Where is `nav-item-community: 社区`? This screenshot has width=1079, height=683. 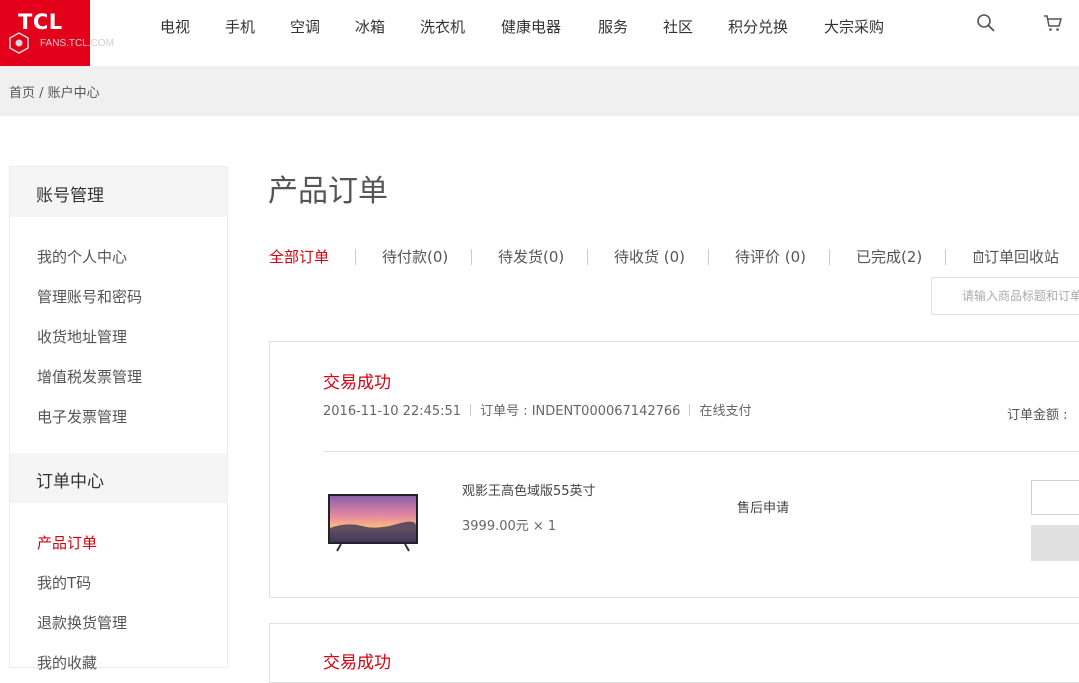
nav-item-community: 社区 is located at coordinates (678, 26).